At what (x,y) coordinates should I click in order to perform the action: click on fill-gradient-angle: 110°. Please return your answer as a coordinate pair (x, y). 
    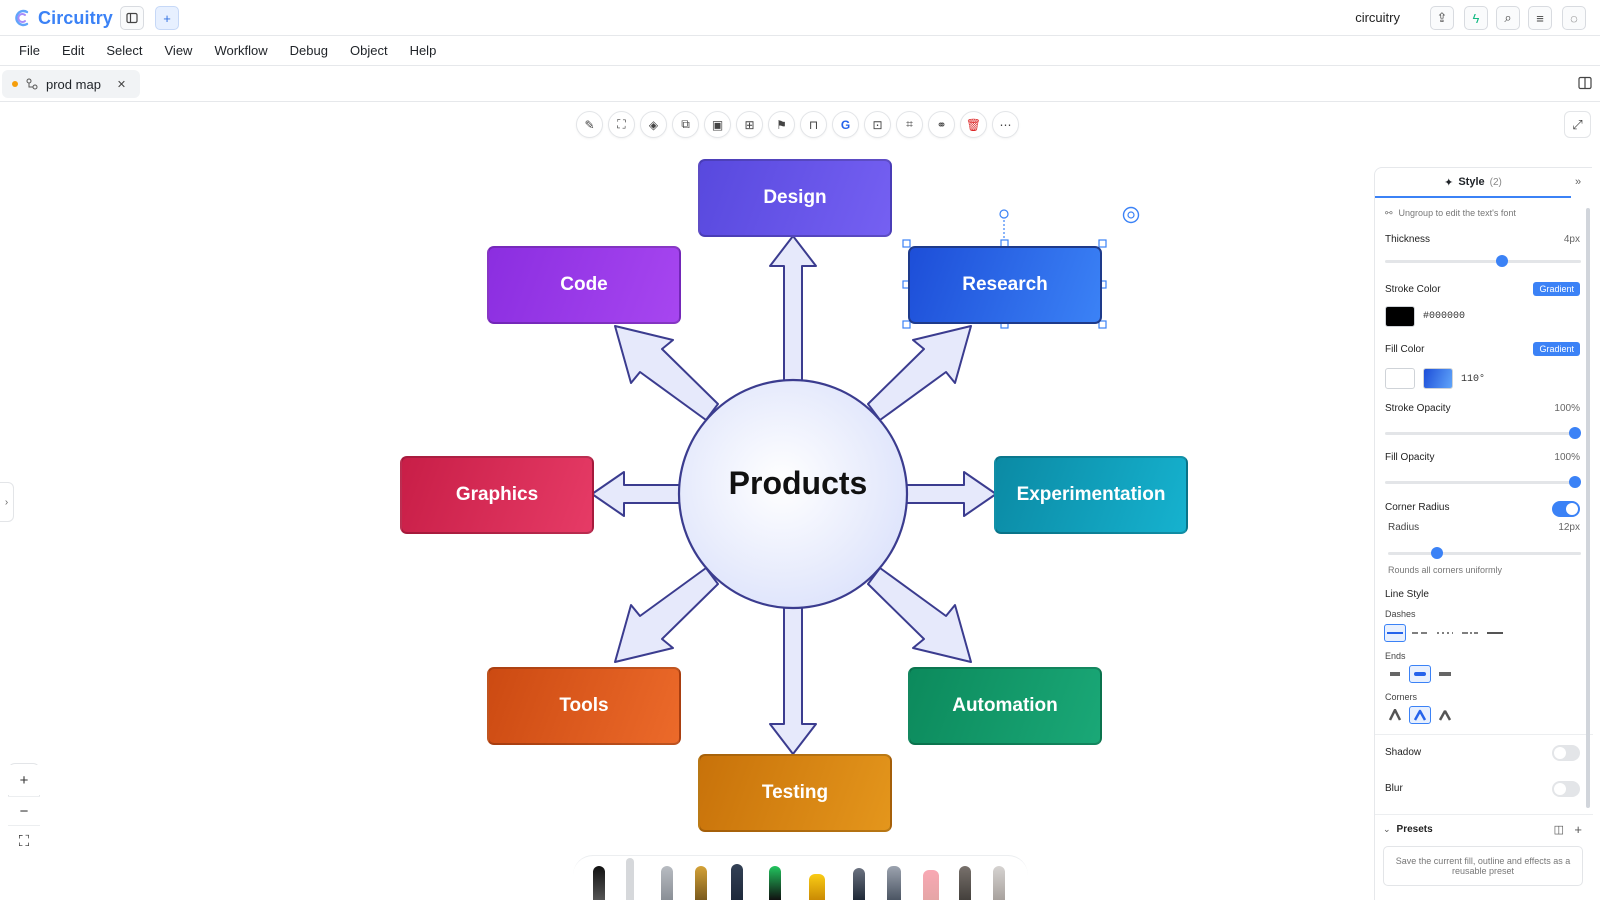
    Looking at the image, I should click on (1473, 379).